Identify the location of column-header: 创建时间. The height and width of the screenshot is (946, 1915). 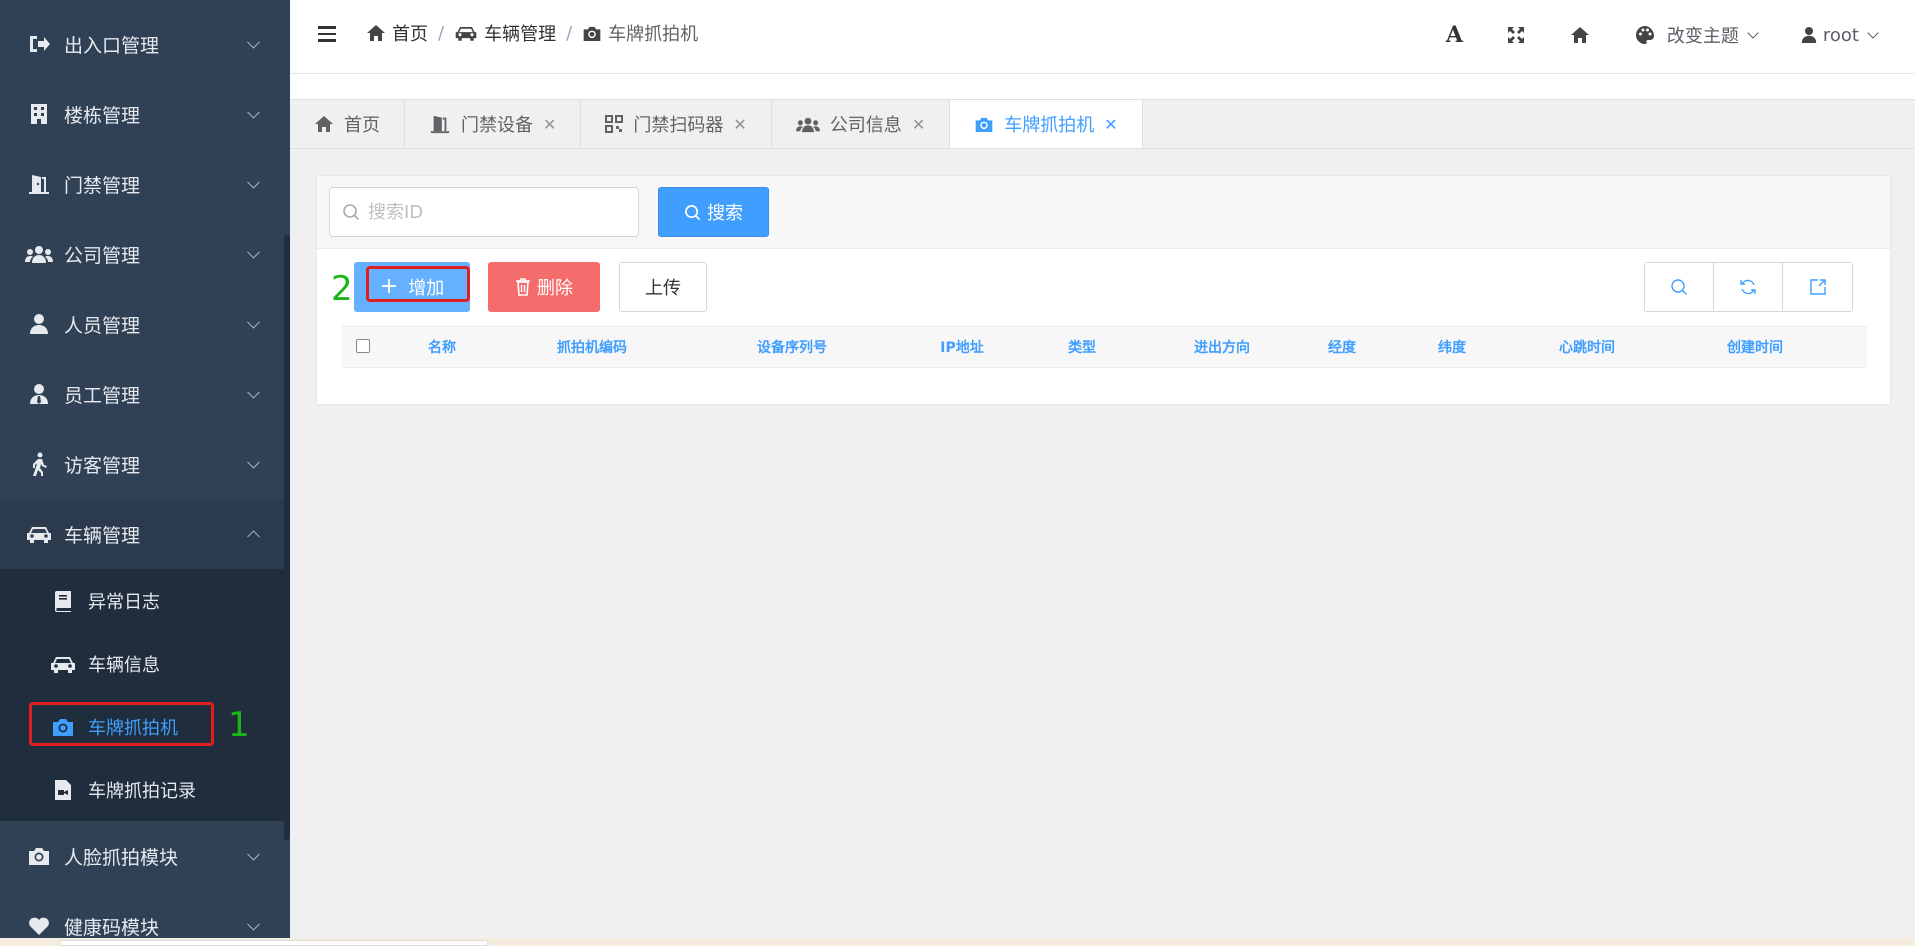
(1755, 347).